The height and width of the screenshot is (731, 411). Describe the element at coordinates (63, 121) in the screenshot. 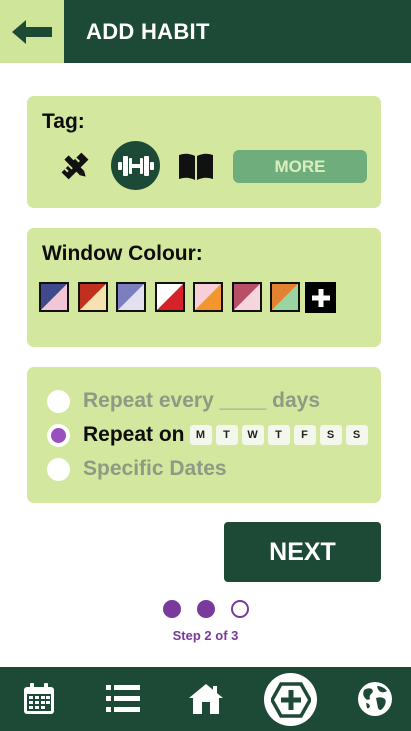

I see `tag-heading: Tag:` at that location.